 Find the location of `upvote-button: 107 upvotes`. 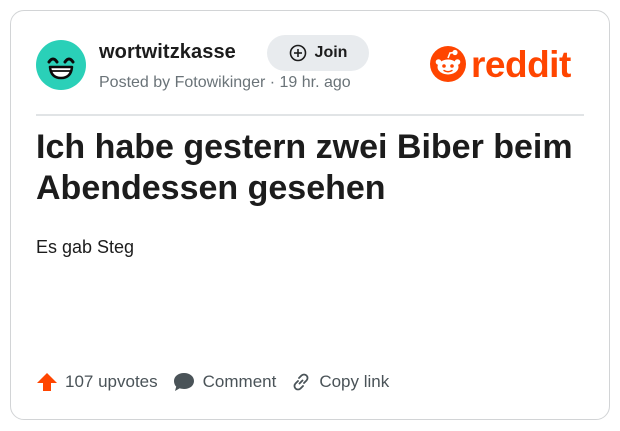

upvote-button: 107 upvotes is located at coordinates (97, 382).